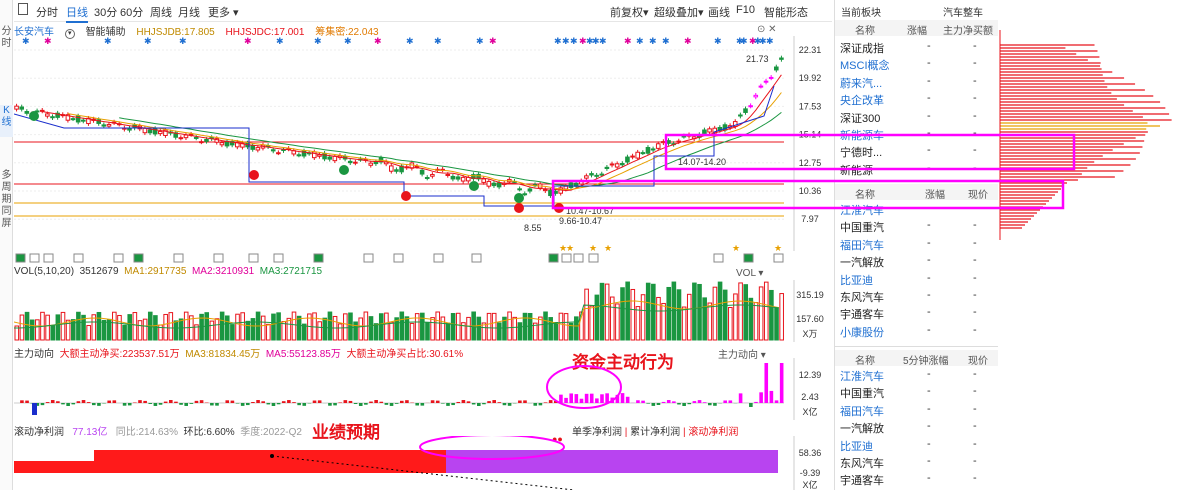 The image size is (1201, 490). I want to click on sector-row: MSCI概念 - -, so click(916, 63).